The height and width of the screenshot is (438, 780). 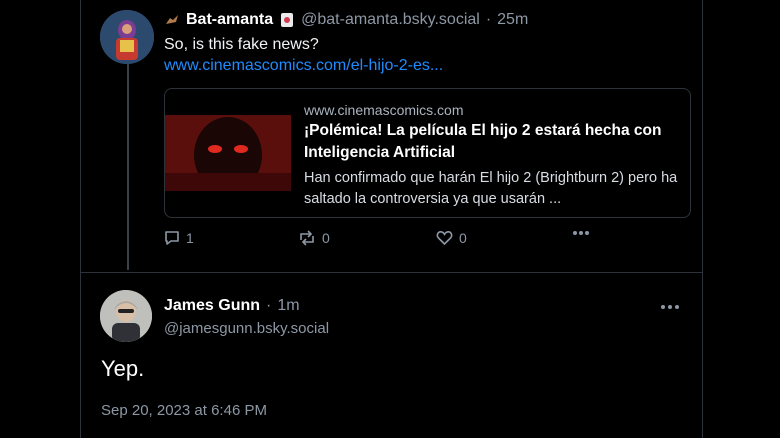 I want to click on reply-button: 1, so click(x=179, y=238).